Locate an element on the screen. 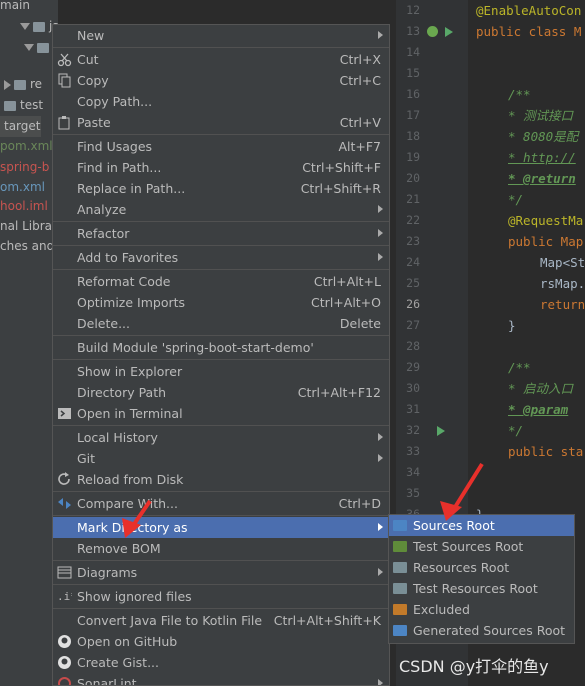 Image resolution: width=585 pixels, height=686 pixels. paste-icon is located at coordinates (64, 122).